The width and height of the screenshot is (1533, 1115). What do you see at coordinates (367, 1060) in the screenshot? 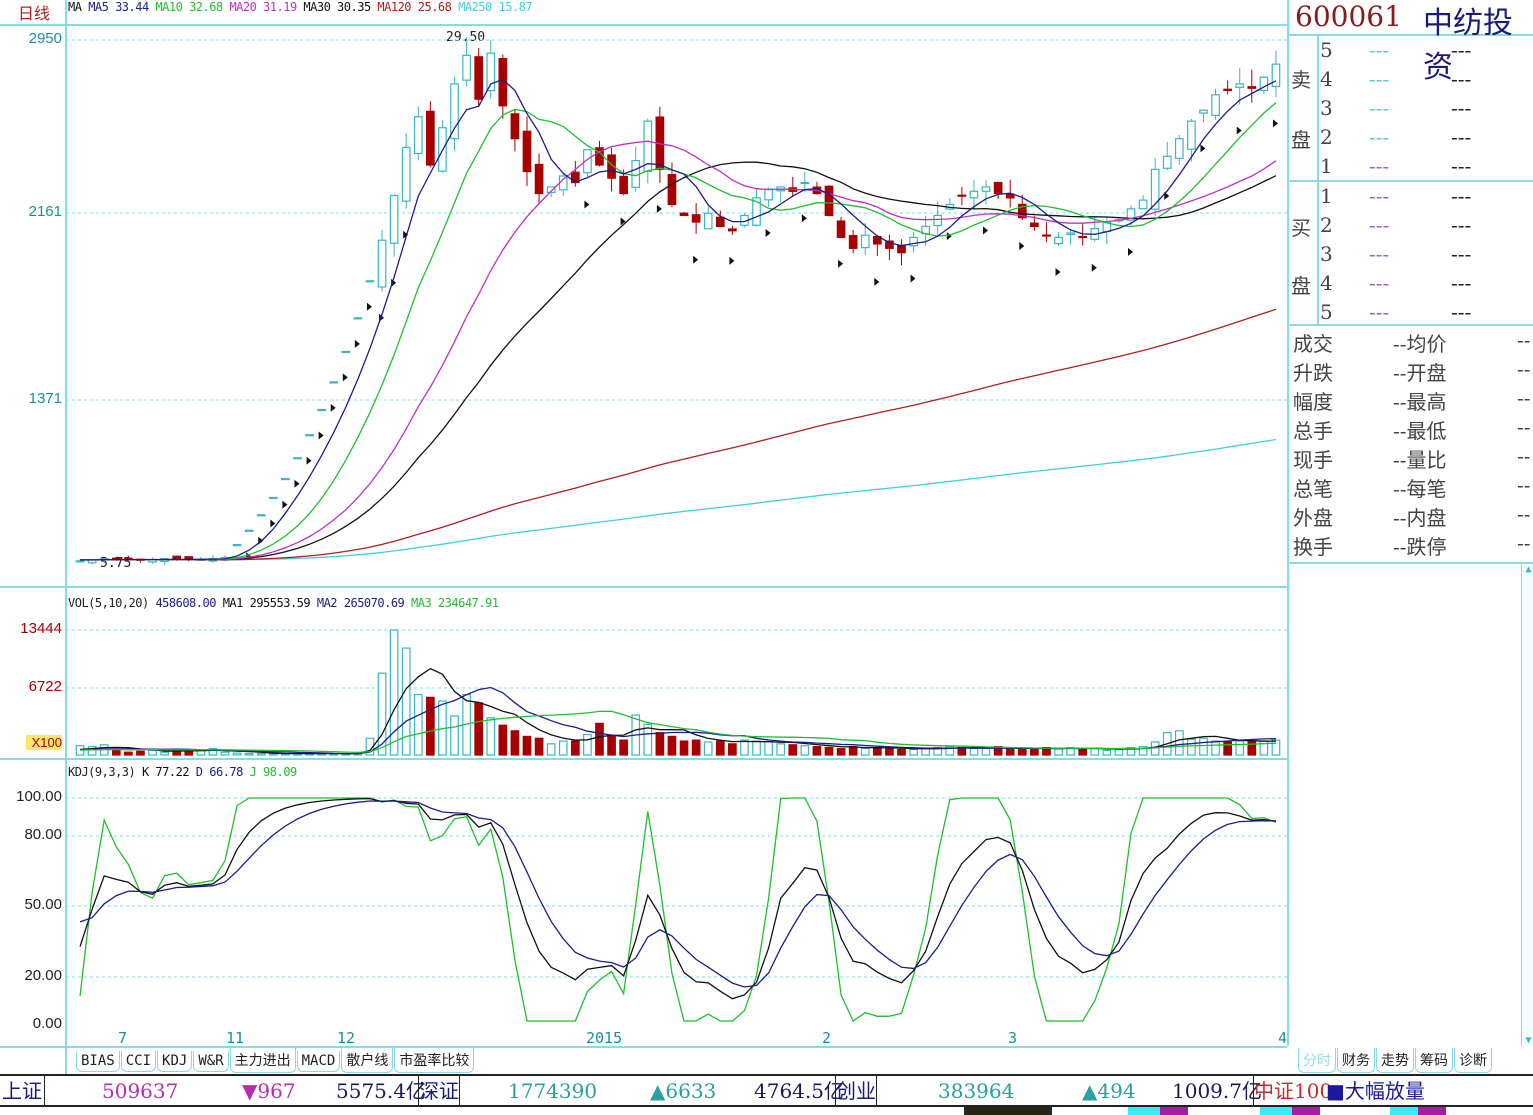
I see `tab-retail-line: 散户线` at bounding box center [367, 1060].